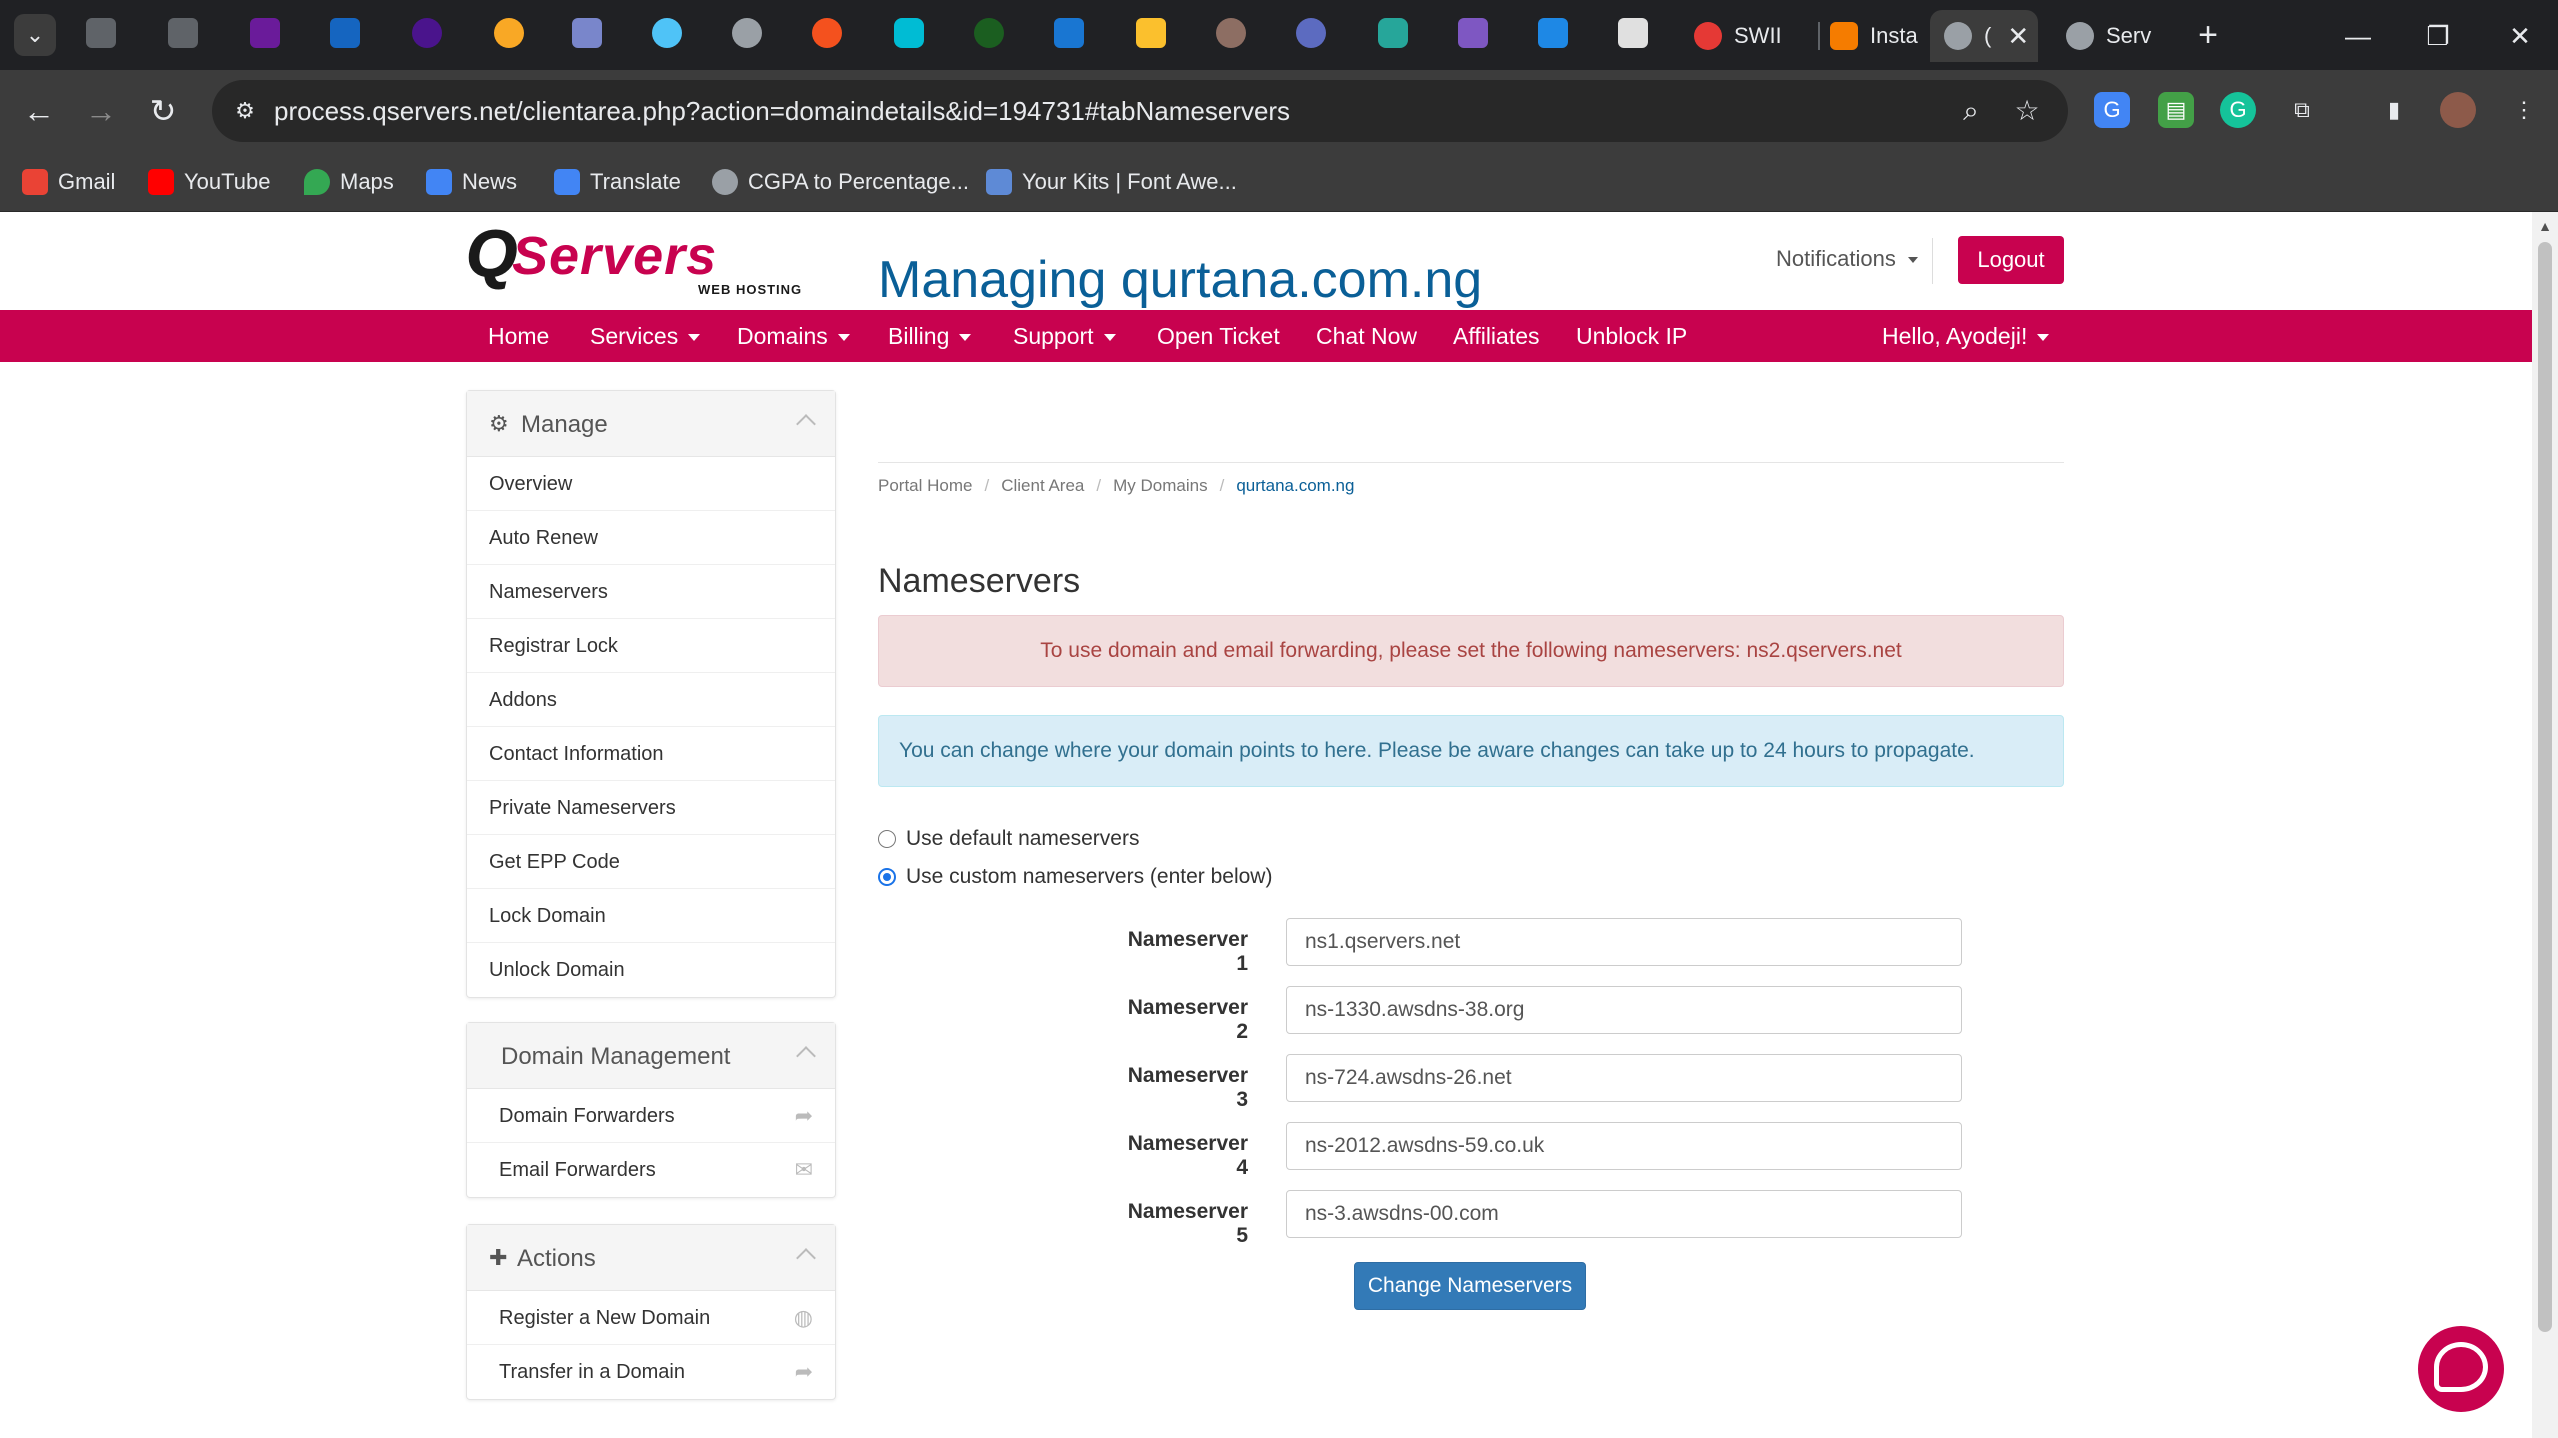 The width and height of the screenshot is (2558, 1438). I want to click on nav-billing: Billing, so click(930, 336).